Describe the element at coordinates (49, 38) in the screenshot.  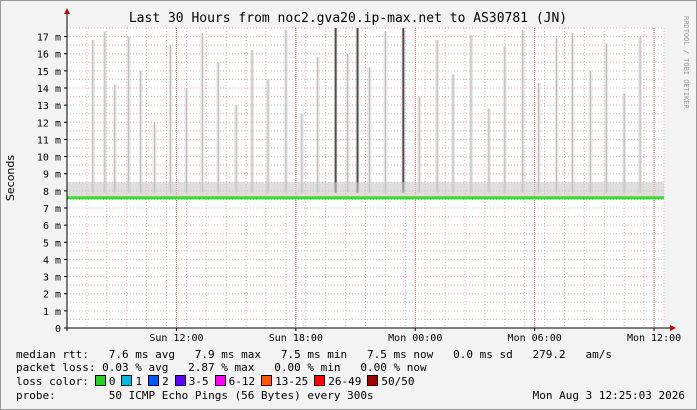
I see `y-tick-label: 17 m` at that location.